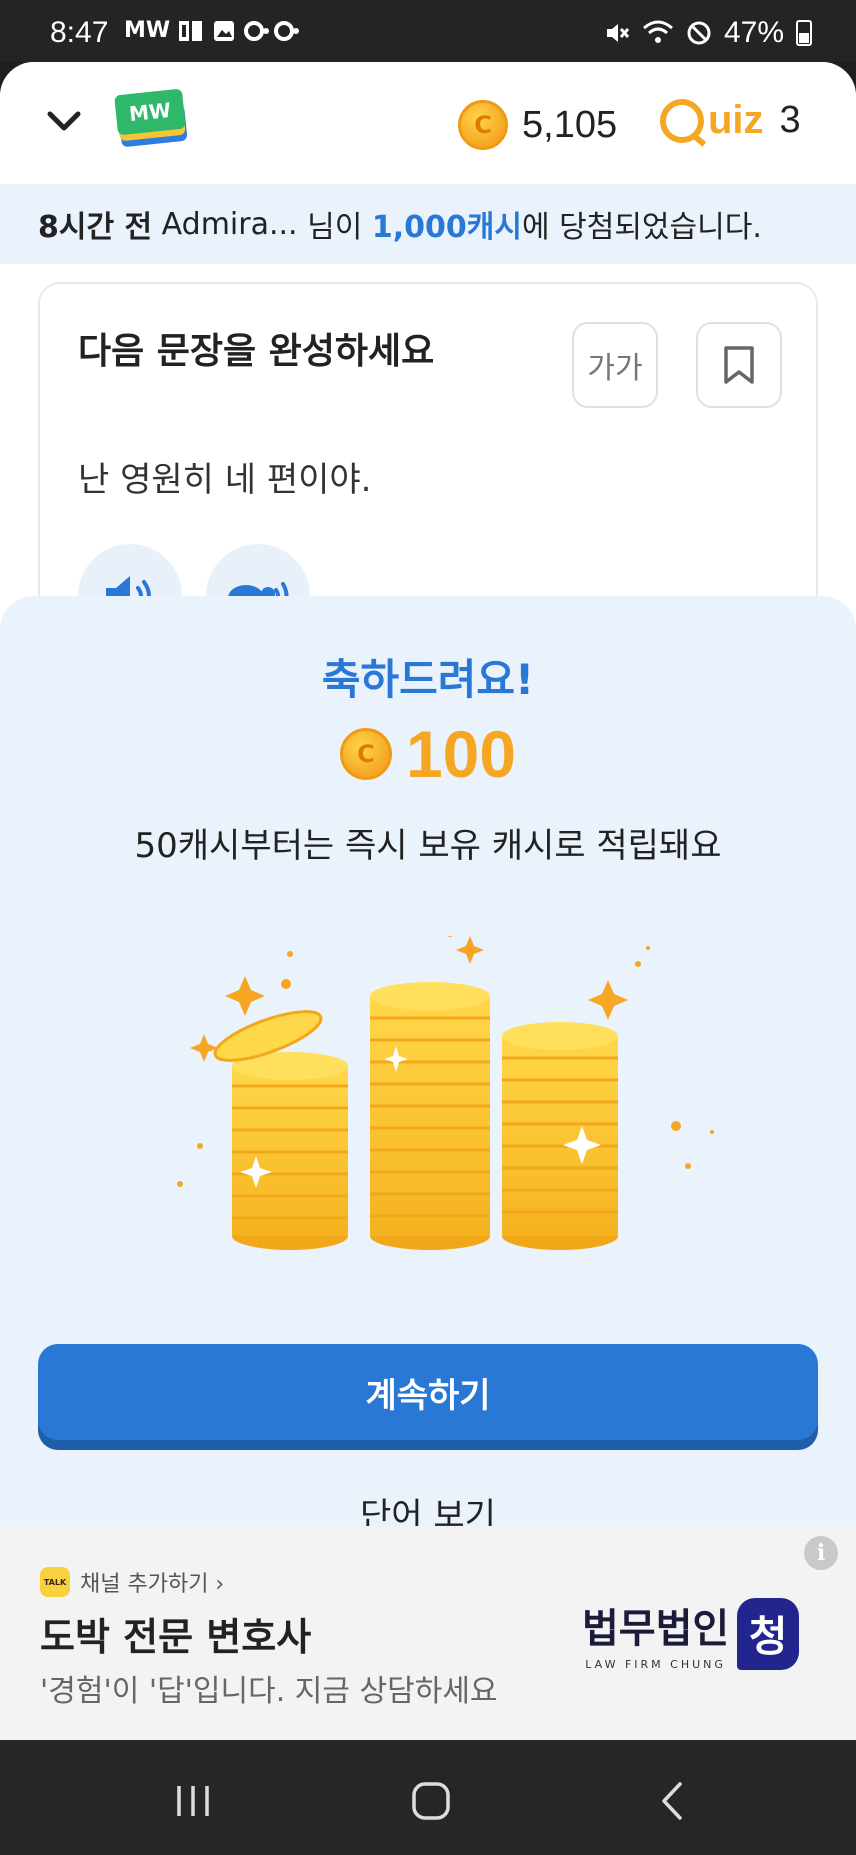  Describe the element at coordinates (147, 30) in the screenshot. I see `mw-notification-icon: MW` at that location.